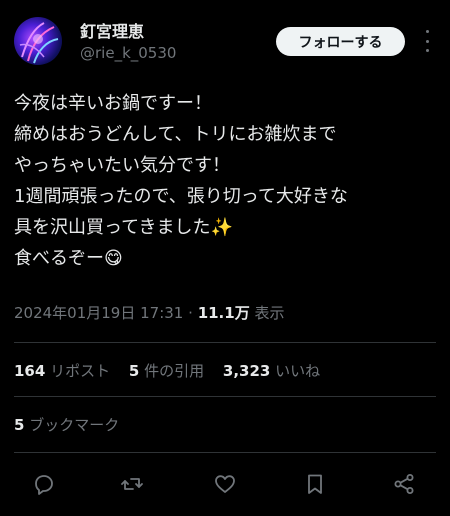  Describe the element at coordinates (122, 165) in the screenshot. I see `tweet-line: やっちゃいたい気分です！` at that location.